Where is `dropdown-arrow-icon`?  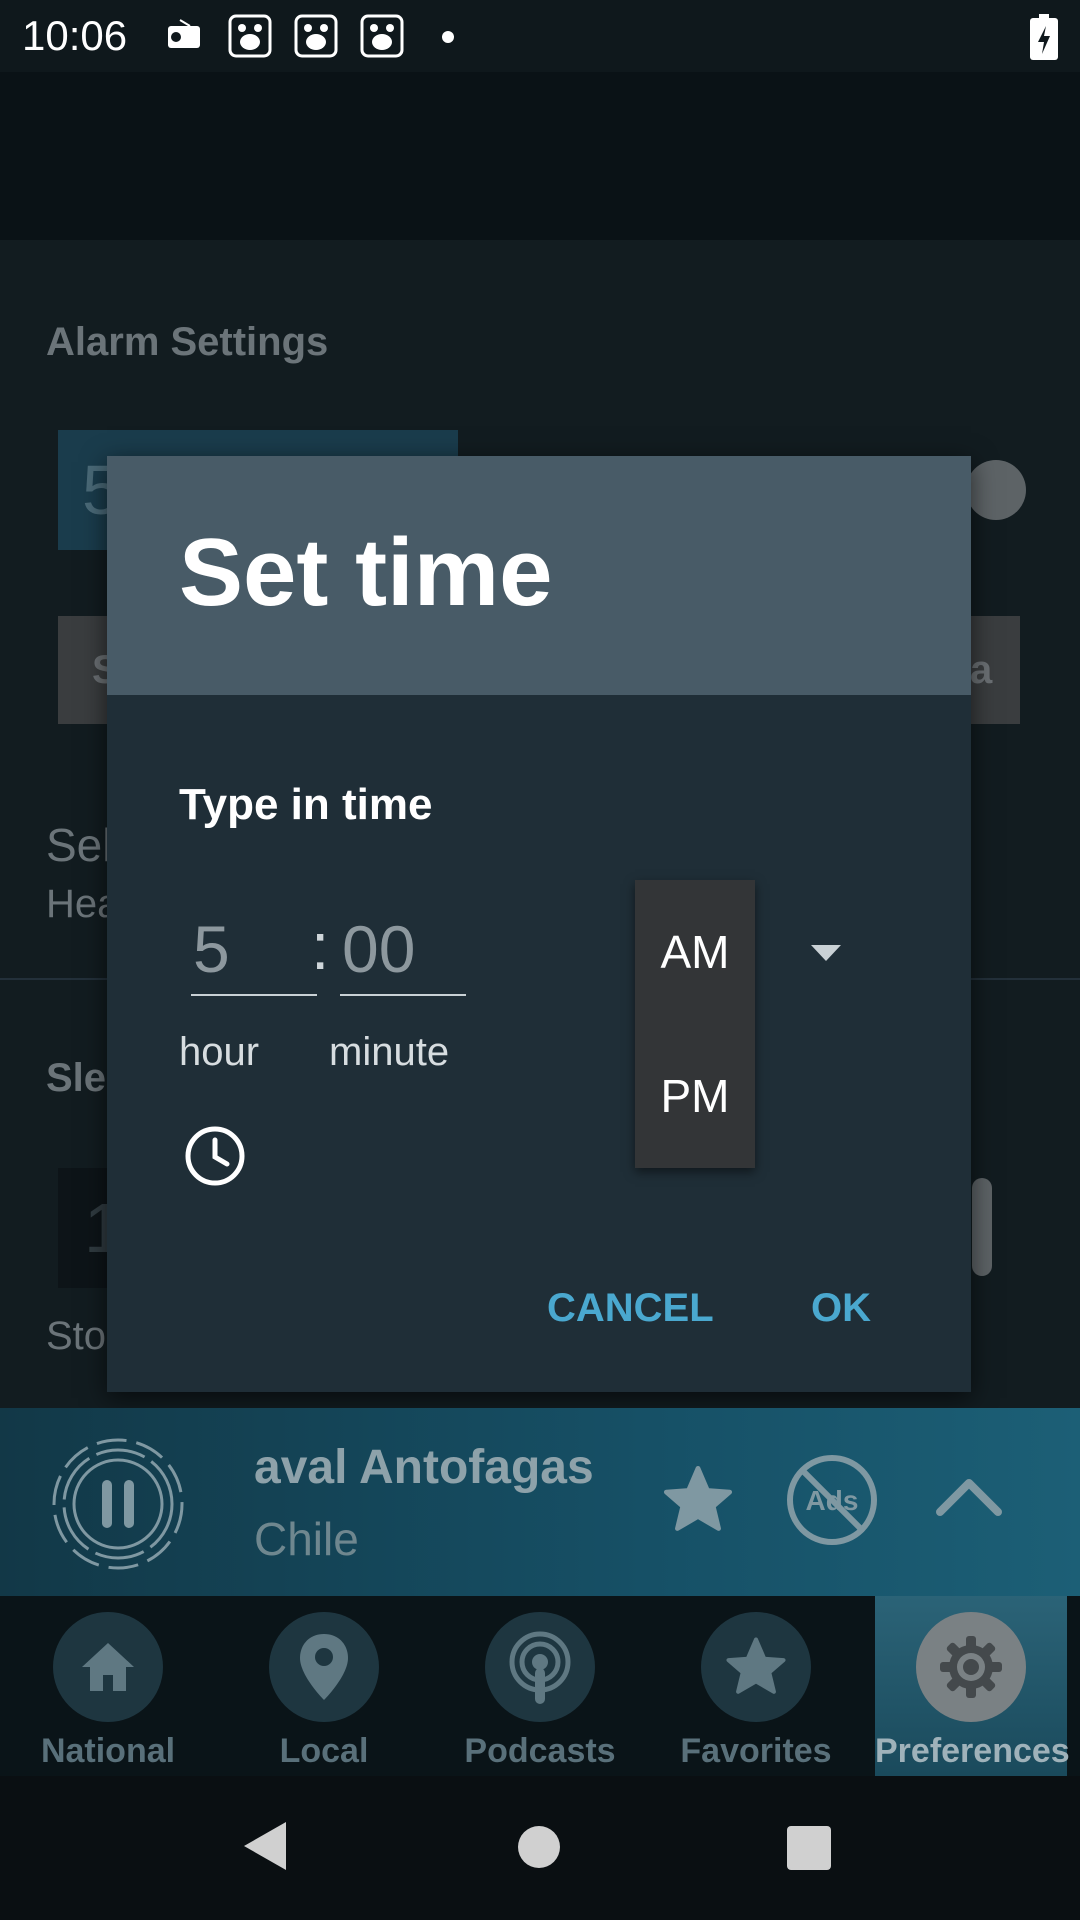
dropdown-arrow-icon is located at coordinates (826, 953).